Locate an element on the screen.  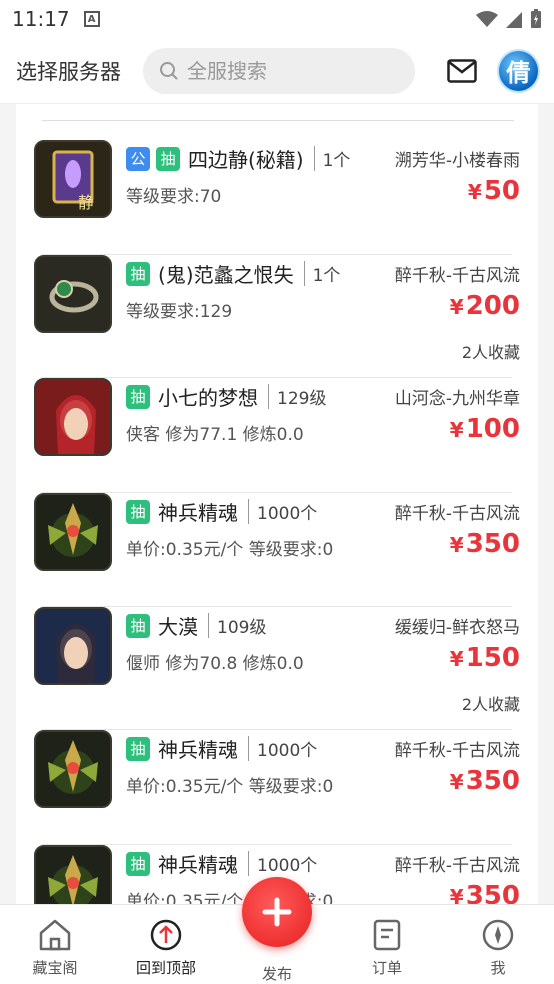
item-price: ¥150 is located at coordinates (485, 658).